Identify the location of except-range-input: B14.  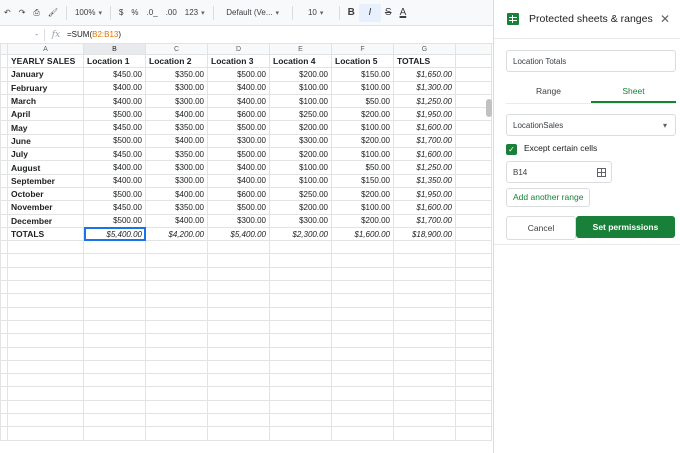
(559, 172).